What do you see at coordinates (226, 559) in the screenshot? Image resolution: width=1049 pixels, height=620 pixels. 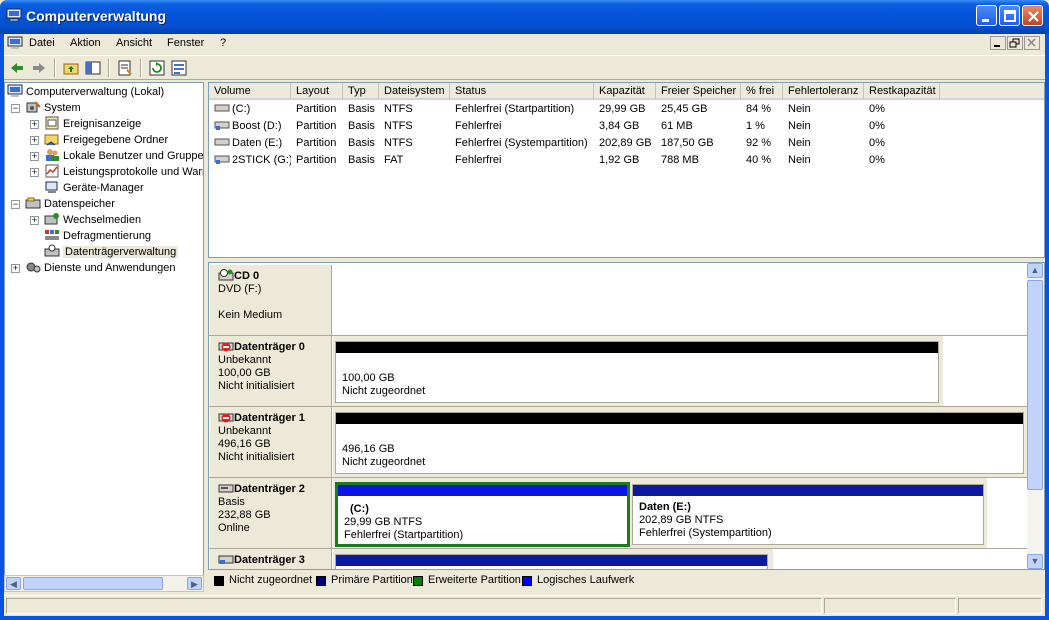 I see `removable-disk-icon` at bounding box center [226, 559].